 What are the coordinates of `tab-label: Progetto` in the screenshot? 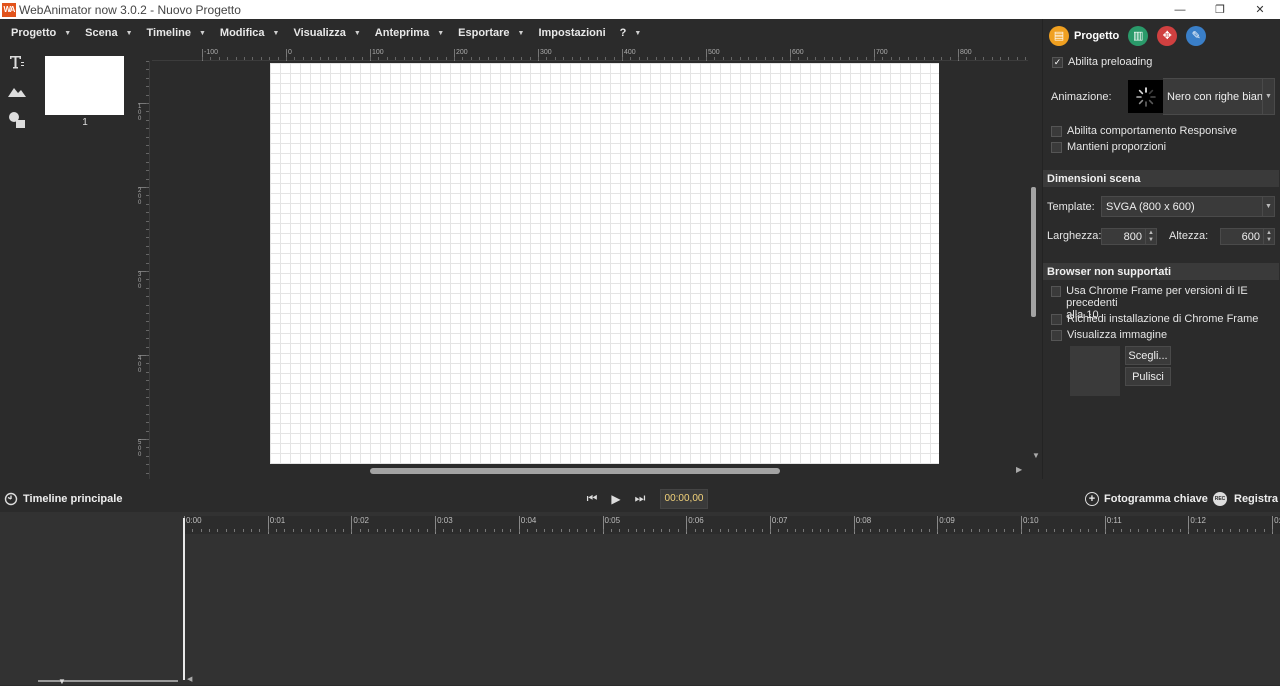 It's located at (1097, 35).